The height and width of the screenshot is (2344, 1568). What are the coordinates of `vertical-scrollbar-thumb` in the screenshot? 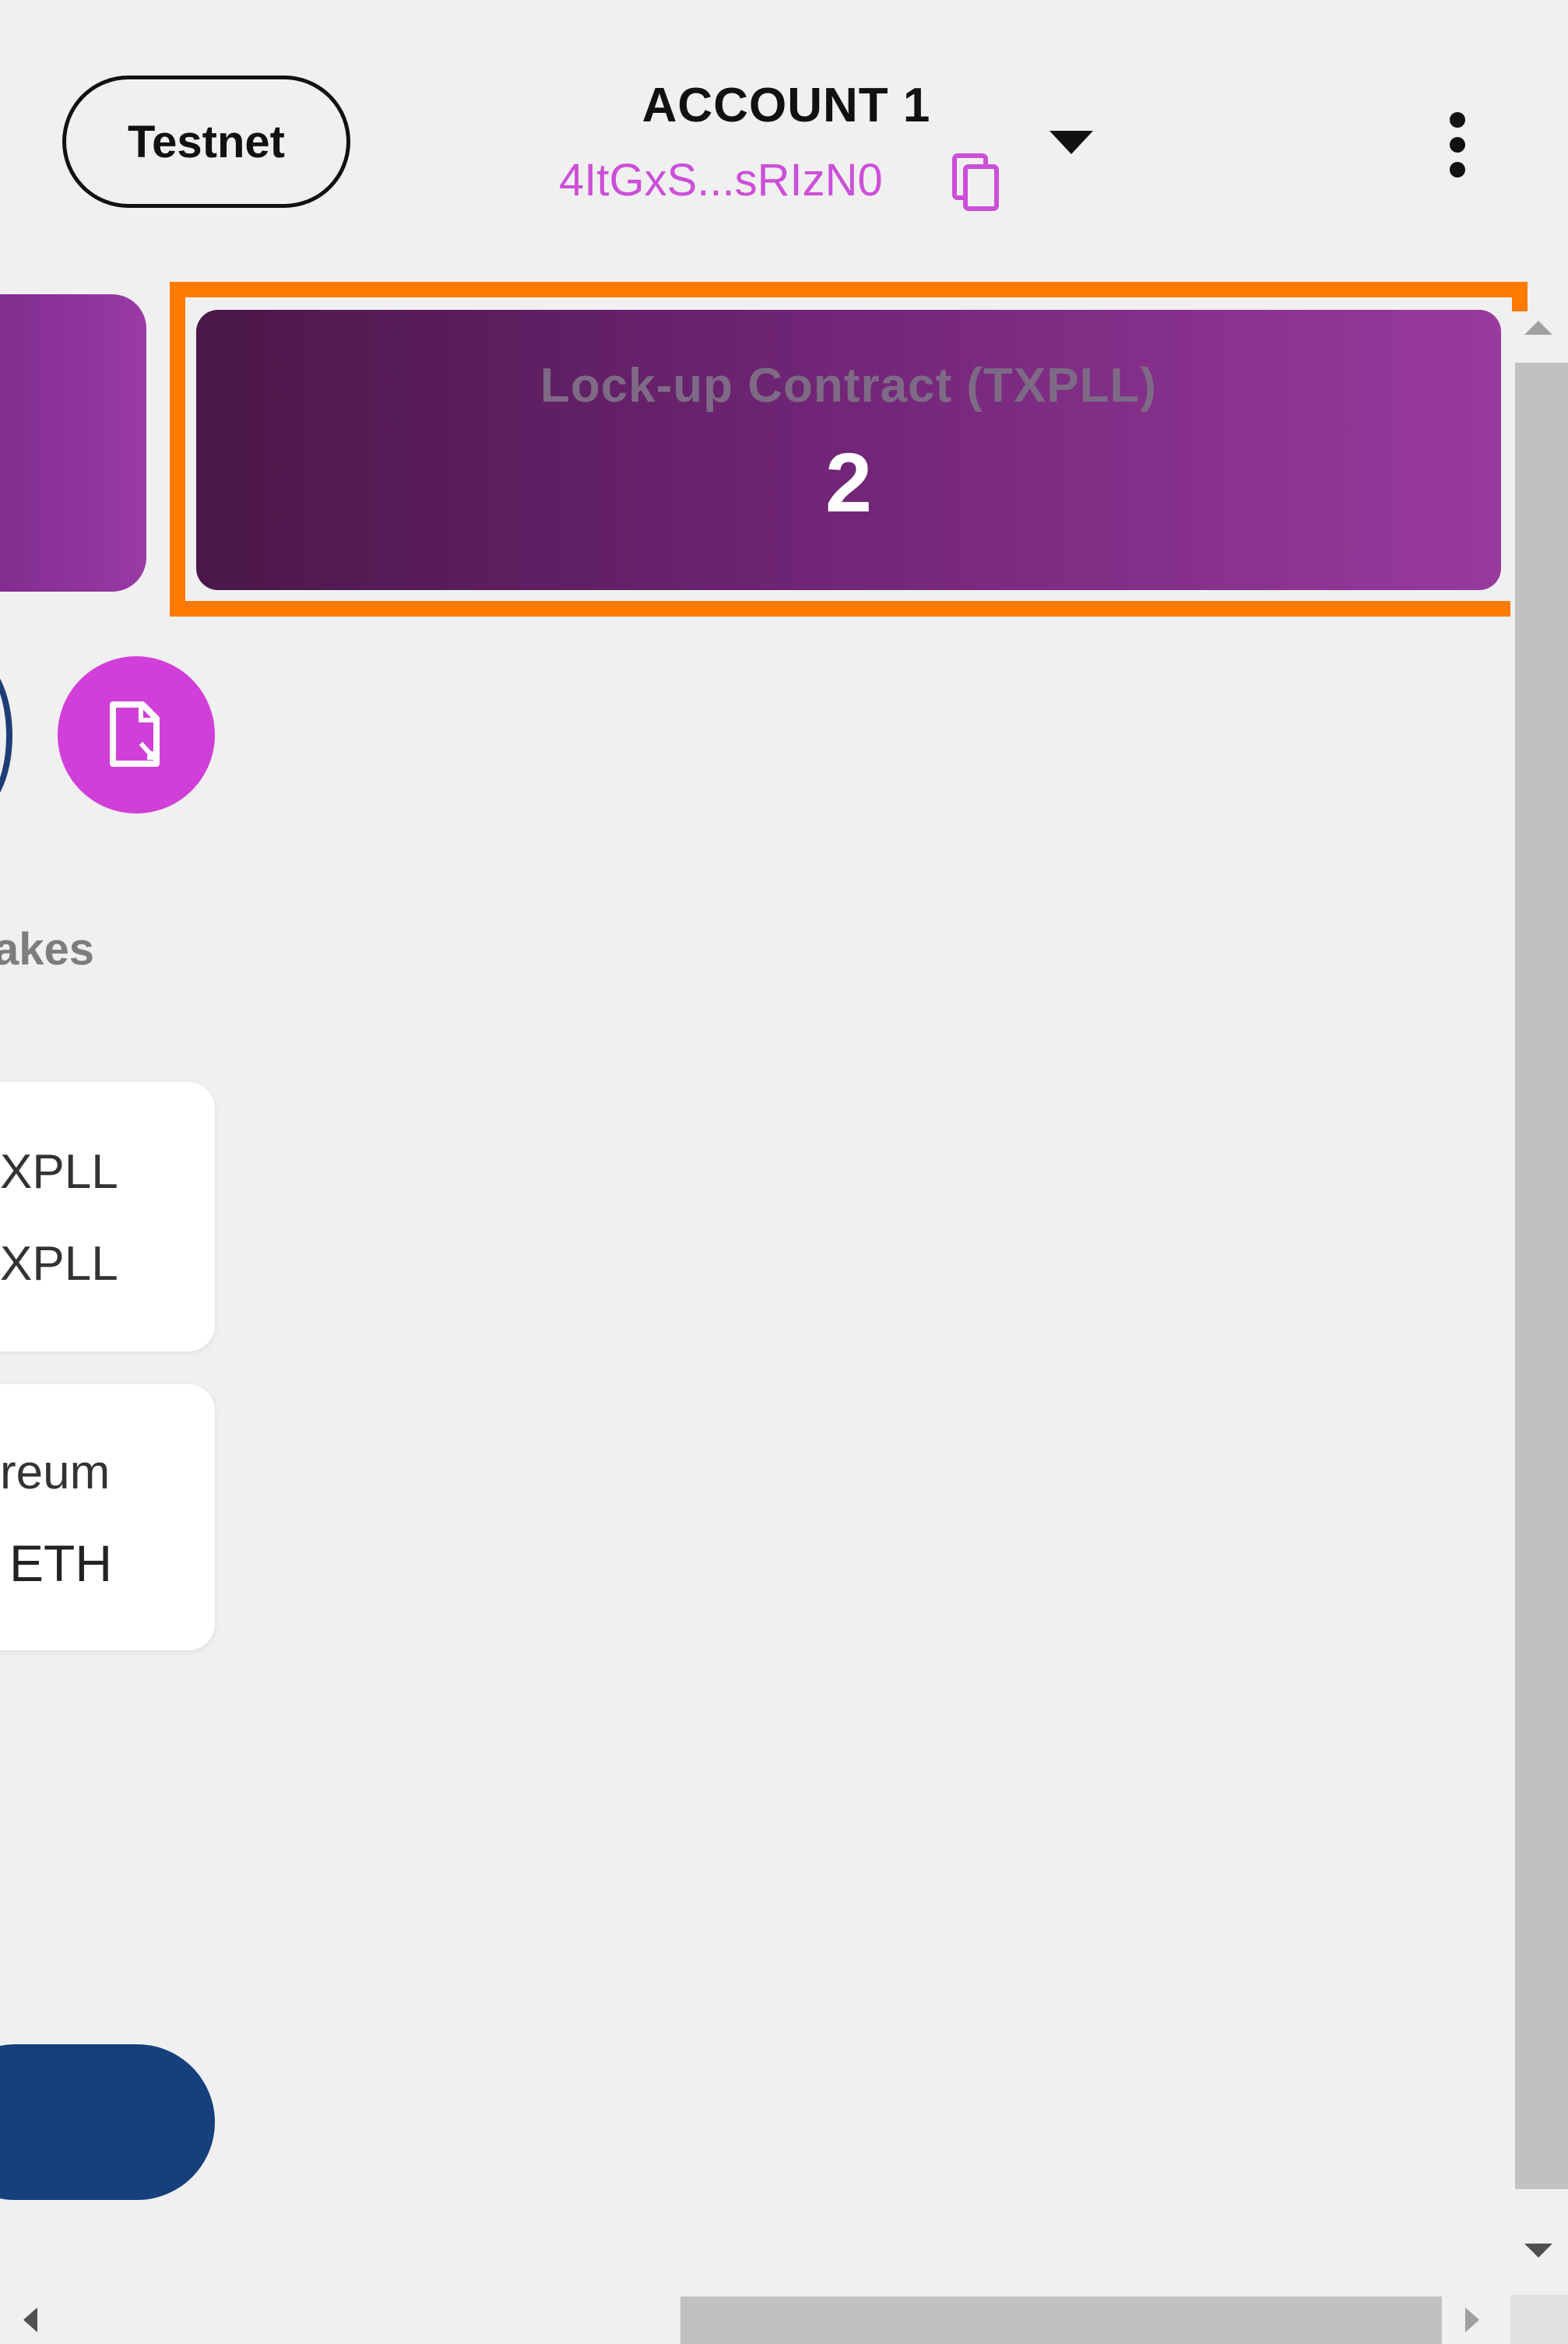 It's located at (1541, 1276).